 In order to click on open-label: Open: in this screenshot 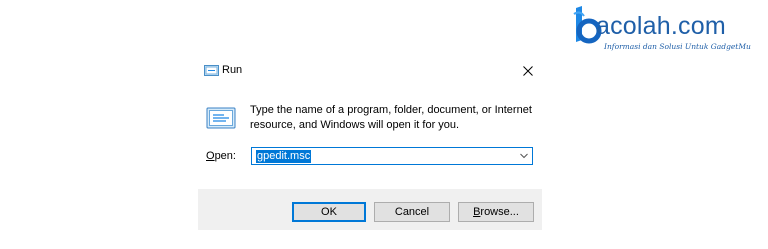, I will do `click(221, 156)`.